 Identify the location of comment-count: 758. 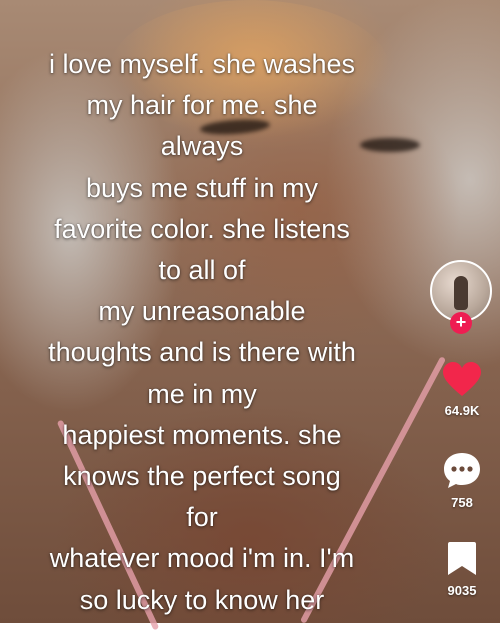
(462, 502).